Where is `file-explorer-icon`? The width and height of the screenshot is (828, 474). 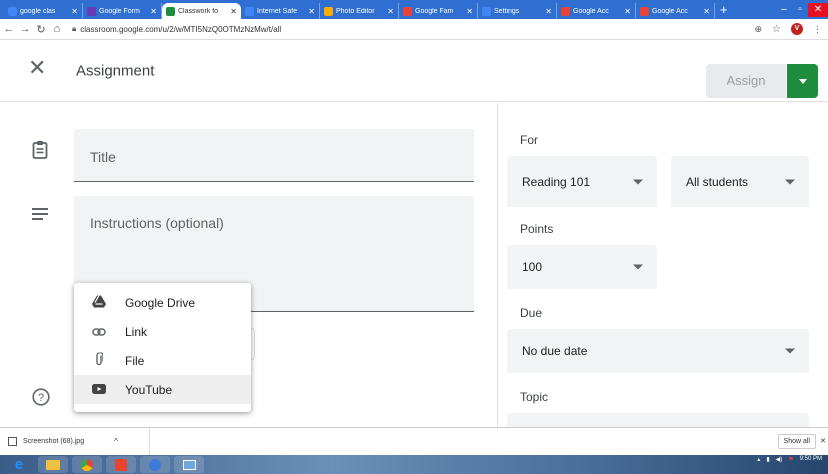
file-explorer-icon is located at coordinates (53, 464).